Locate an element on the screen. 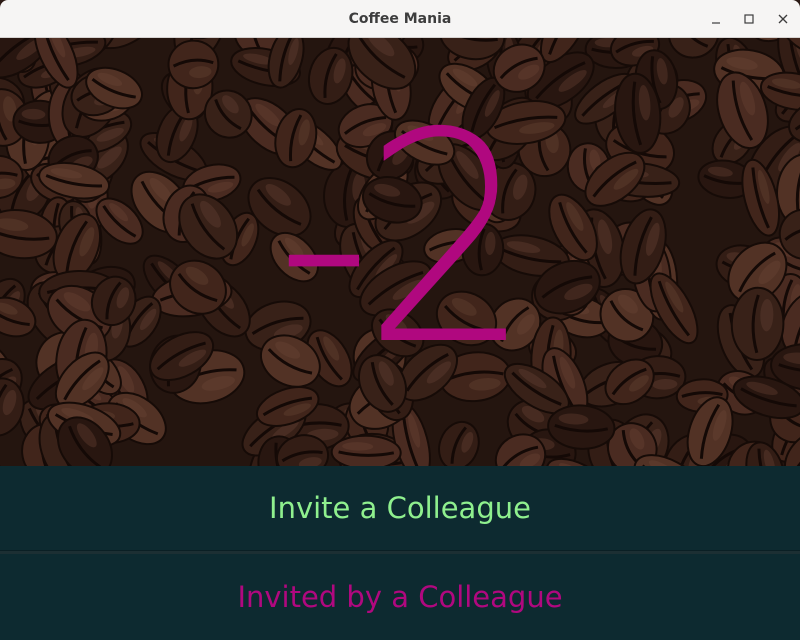 The height and width of the screenshot is (640, 800). window-title: Coffee Mania is located at coordinates (400, 19).